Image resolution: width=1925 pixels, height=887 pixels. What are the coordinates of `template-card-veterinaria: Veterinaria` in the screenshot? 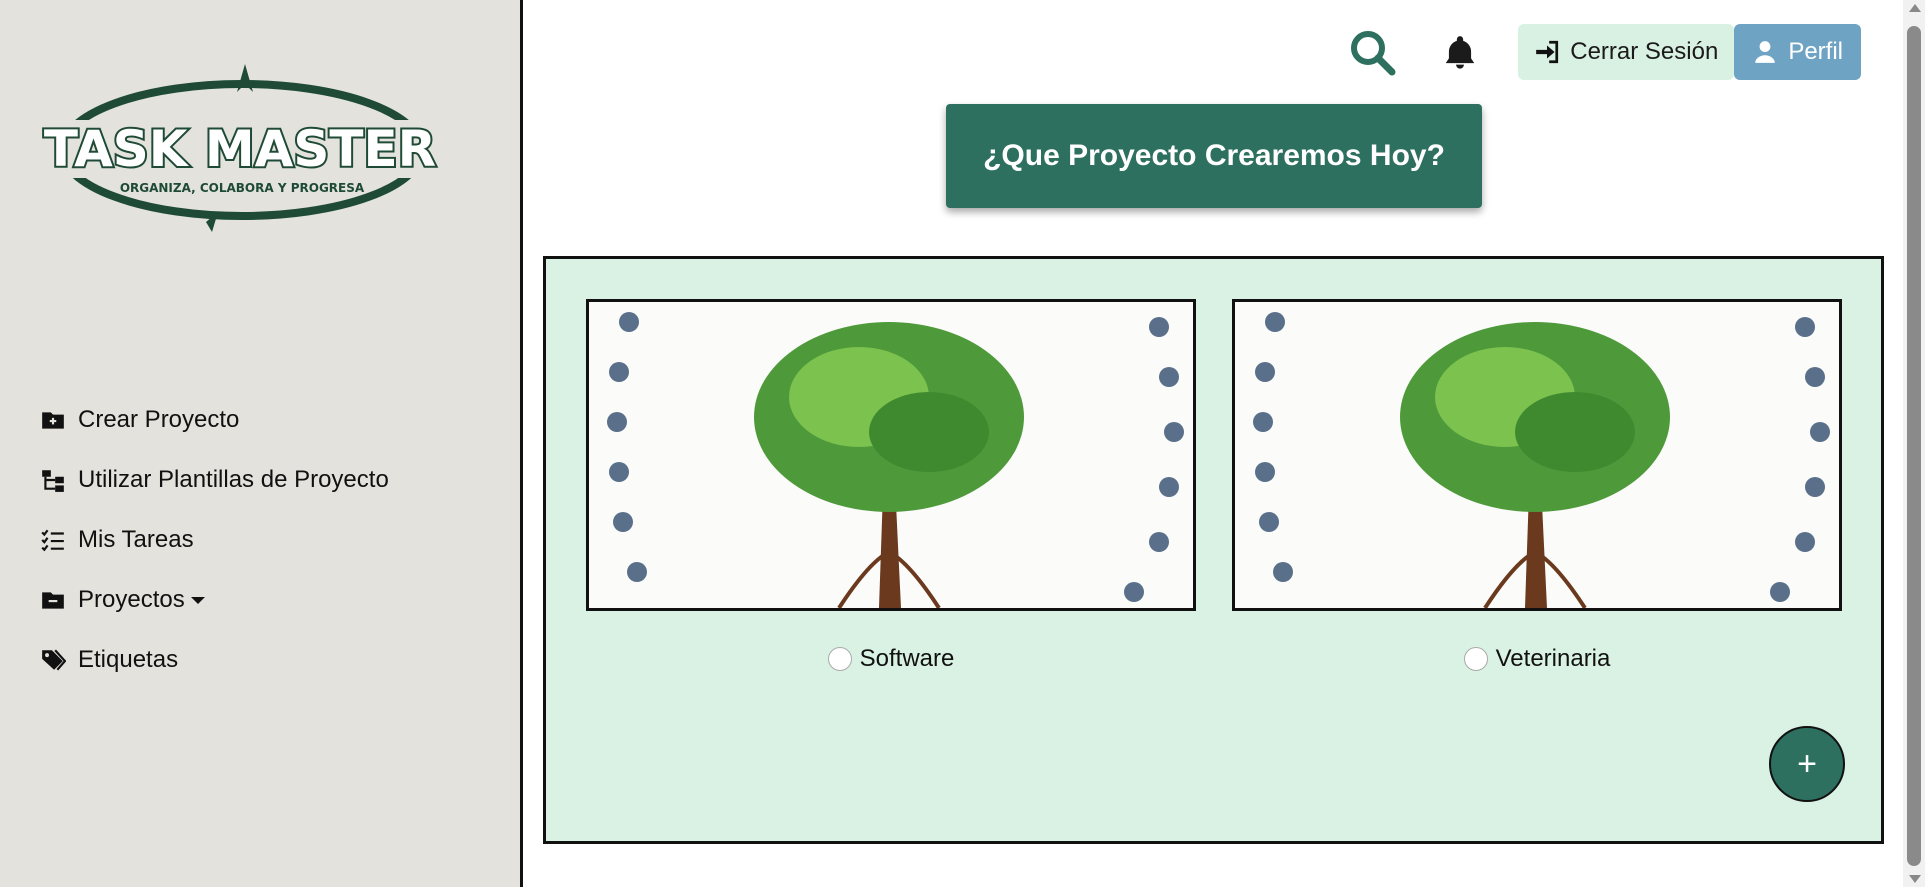 It's located at (1537, 486).